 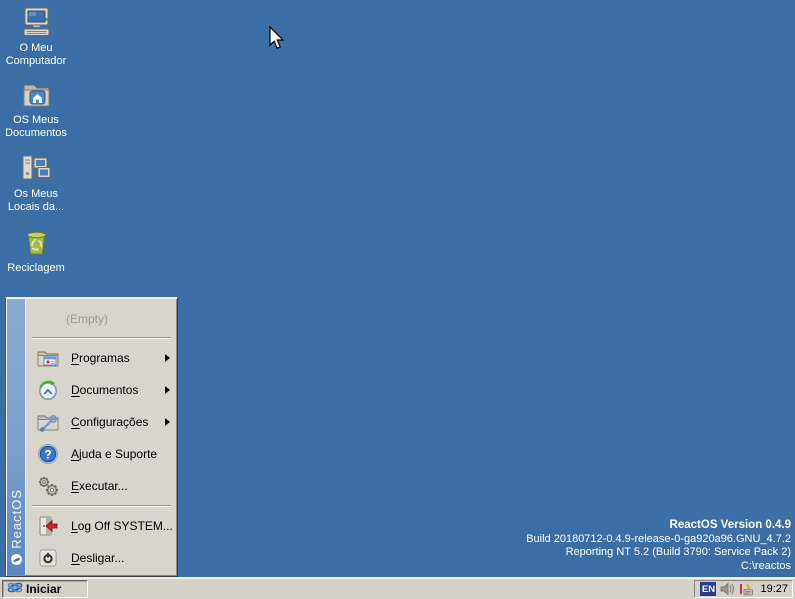 What do you see at coordinates (110, 422) in the screenshot?
I see `menu-item-label: Configurações` at bounding box center [110, 422].